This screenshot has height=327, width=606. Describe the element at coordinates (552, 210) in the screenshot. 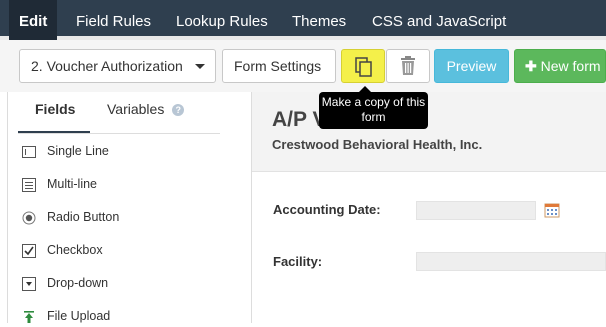

I see `calendar-icon` at that location.